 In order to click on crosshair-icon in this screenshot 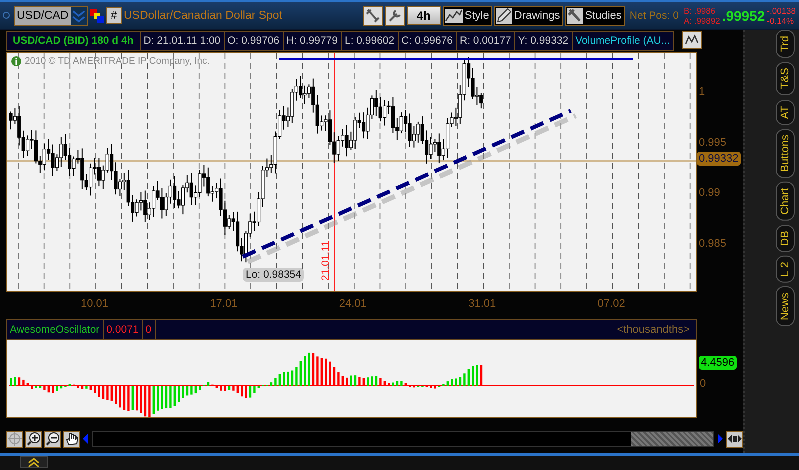, I will do `click(14, 439)`.